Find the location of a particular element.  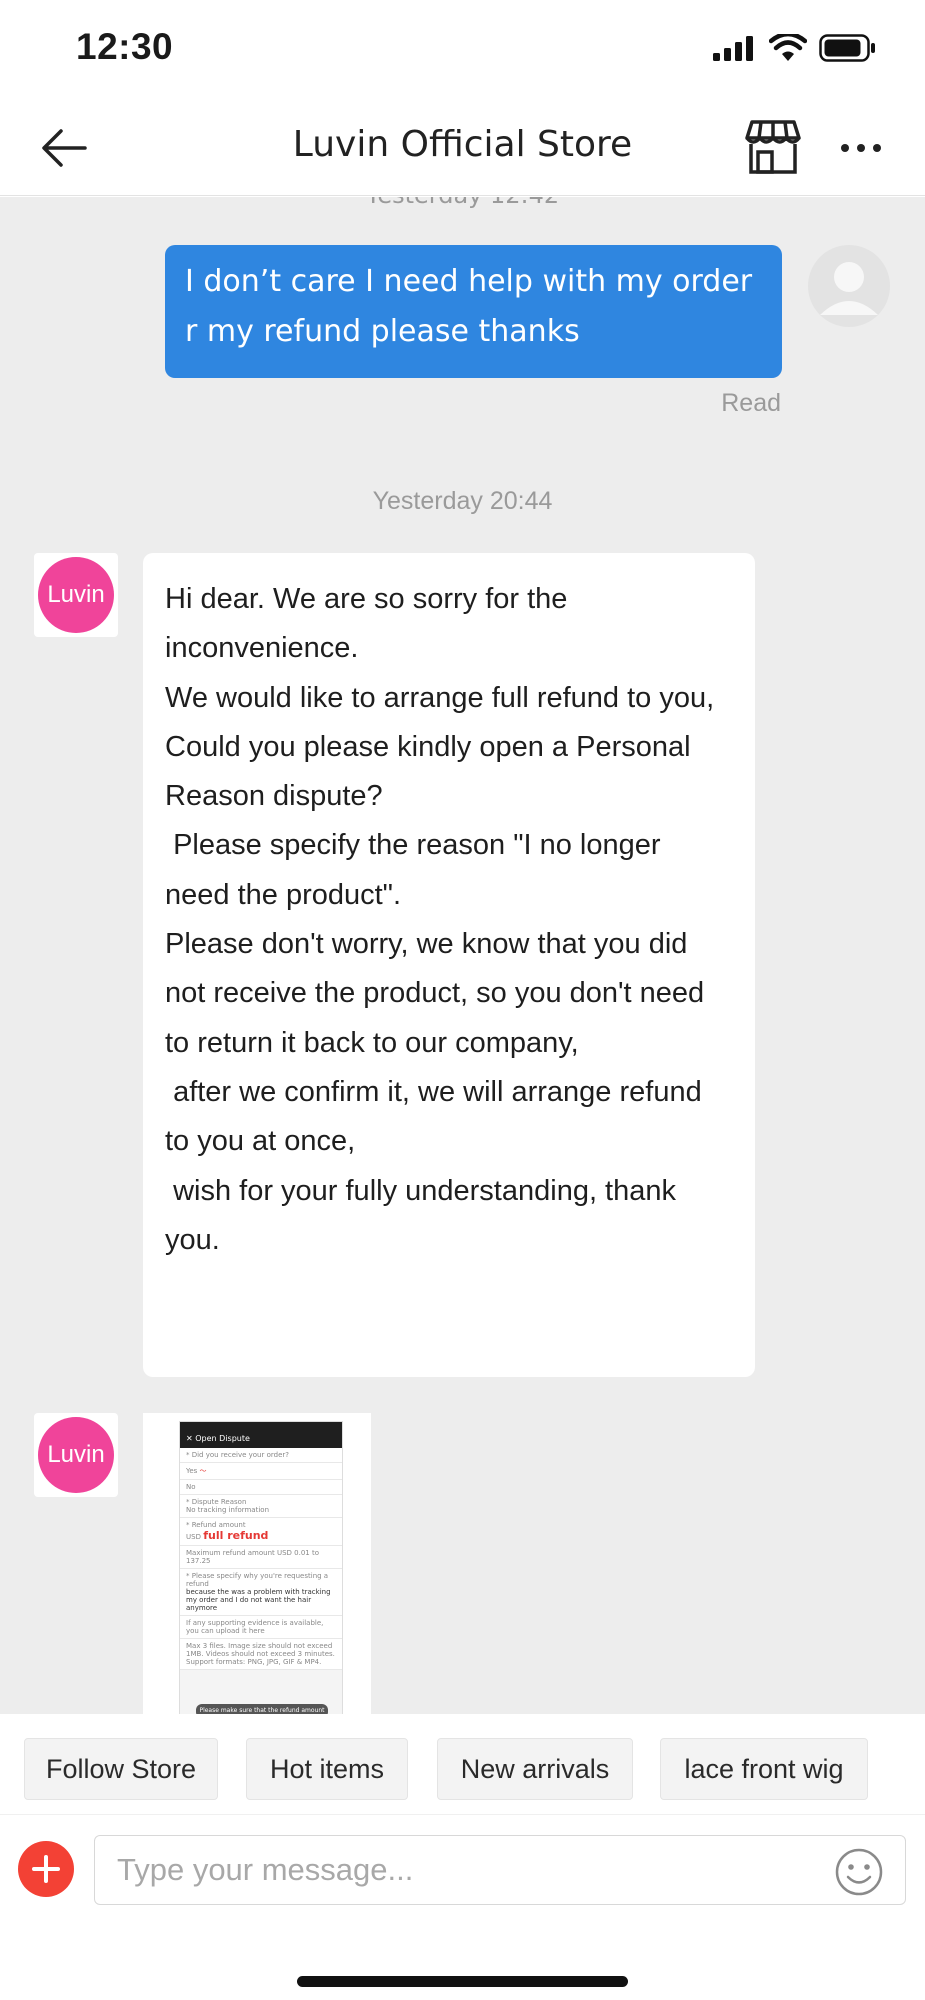

screenshot-currency: USD is located at coordinates (193, 1537).